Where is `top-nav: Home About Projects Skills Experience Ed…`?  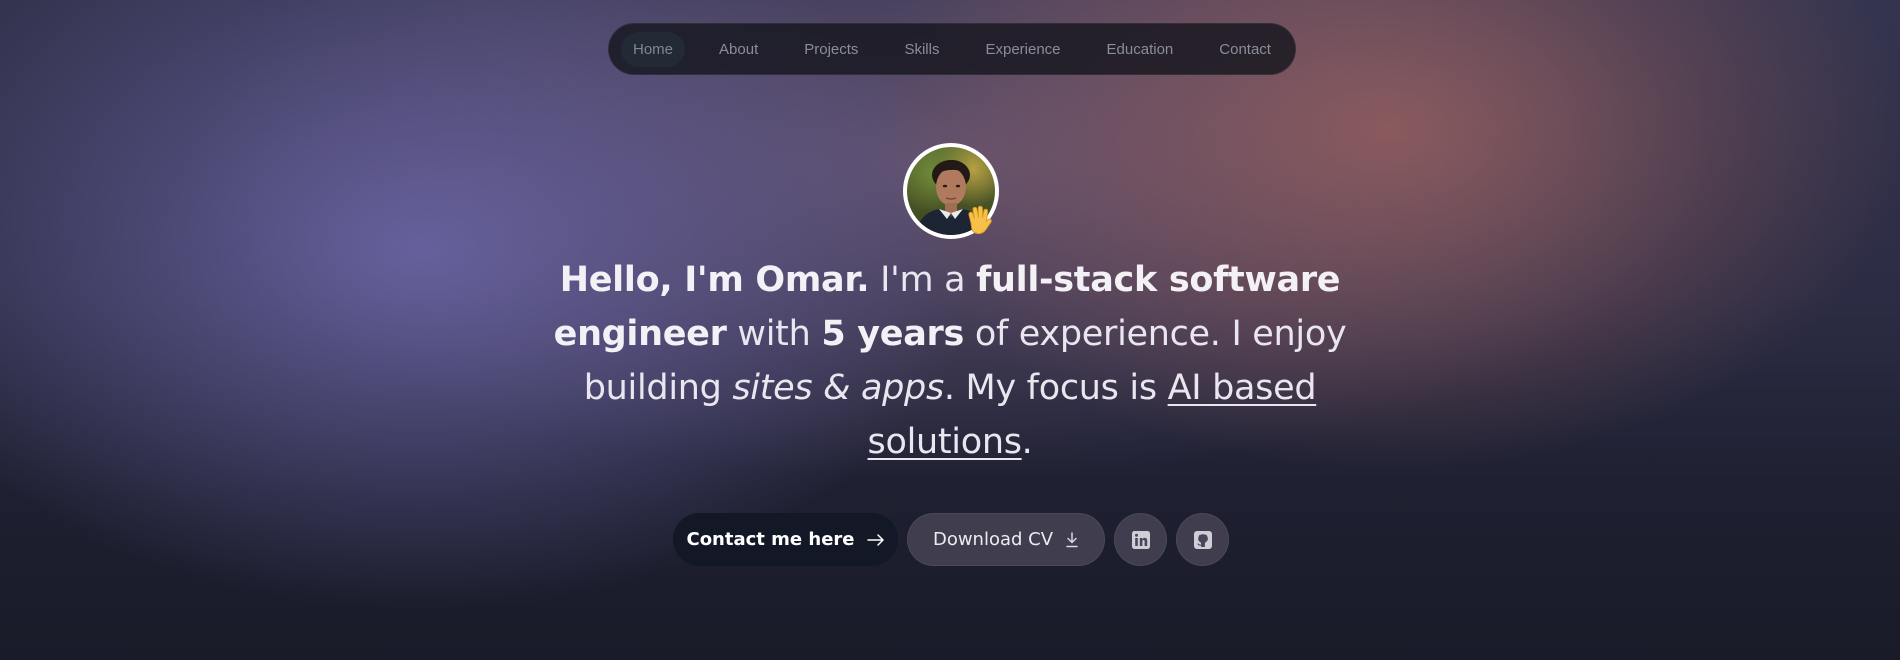
top-nav: Home About Projects Skills Experience Ed… is located at coordinates (952, 49).